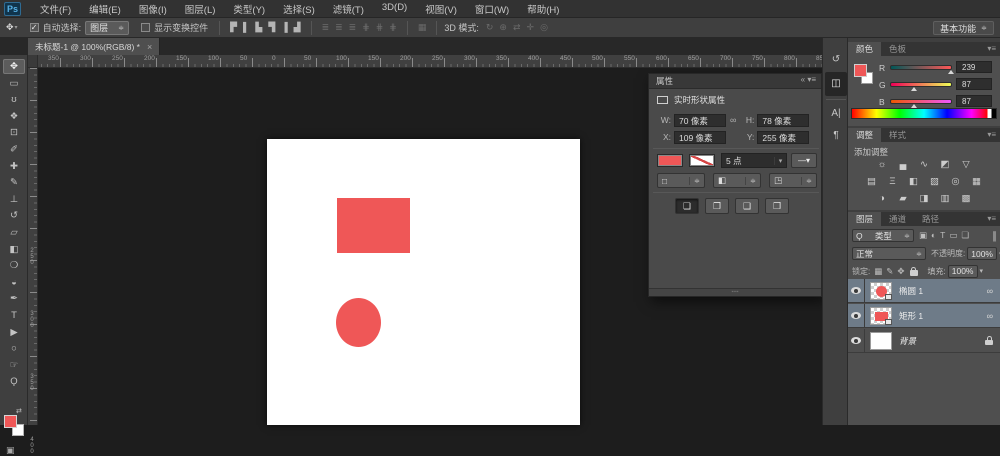 This screenshot has height=456, width=1000. Describe the element at coordinates (889, 253) in the screenshot. I see `blend-mode-select: 正常 ≑` at that location.